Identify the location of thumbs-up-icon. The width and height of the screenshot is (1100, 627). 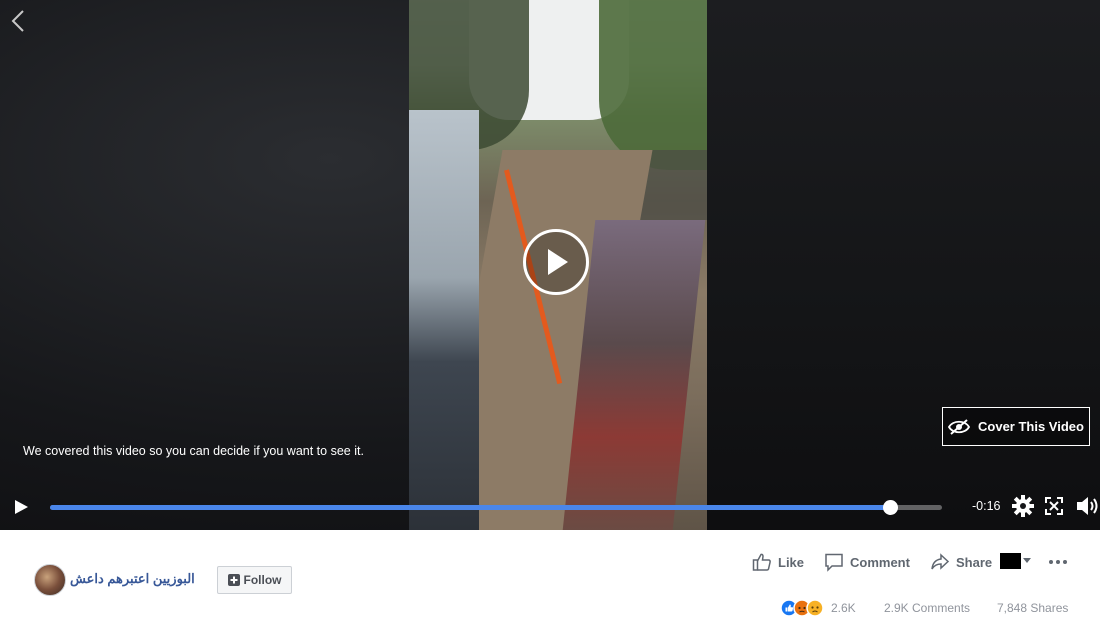
(761, 562).